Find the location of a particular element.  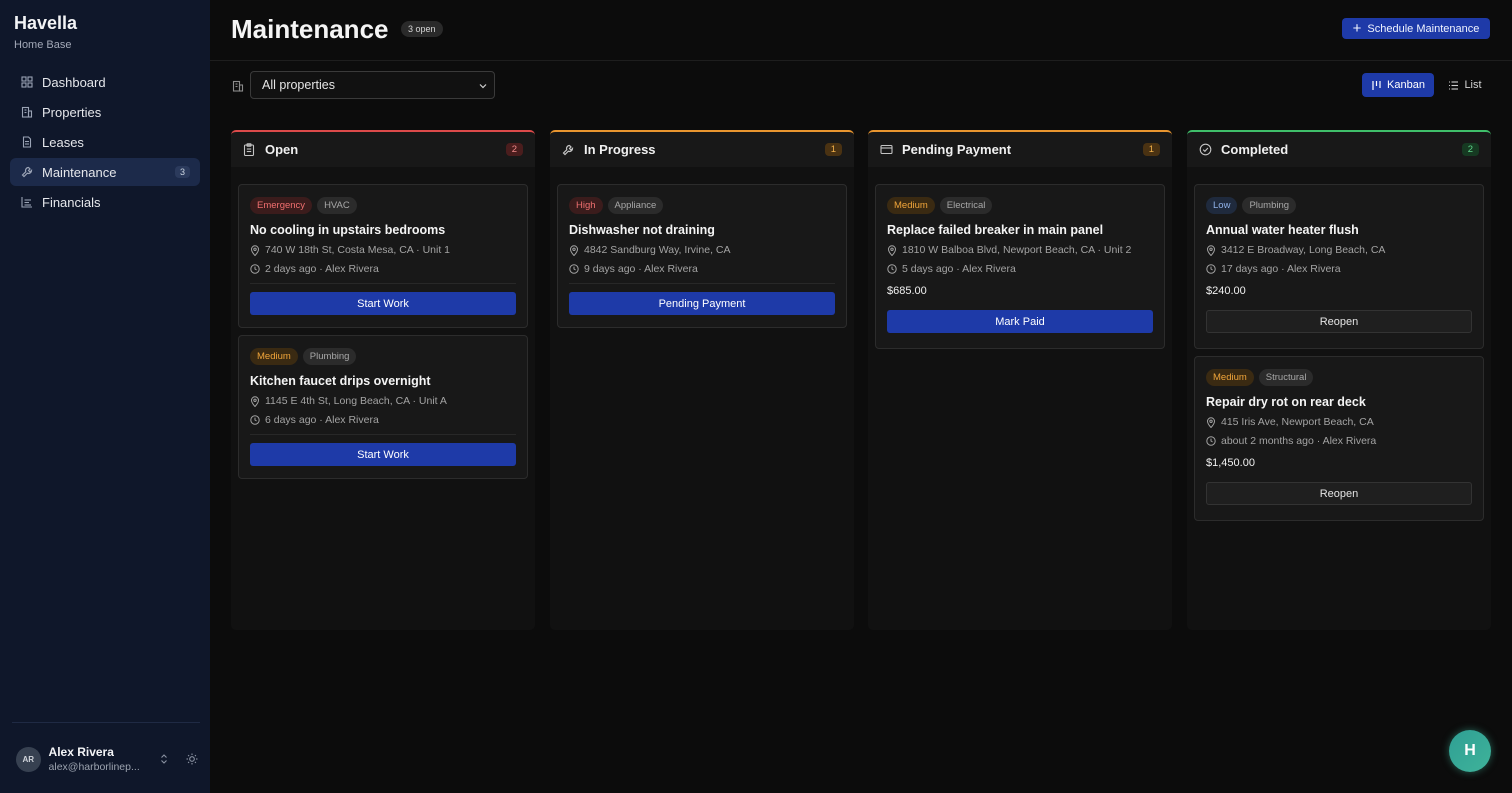

card-tags: Emergency HVAC is located at coordinates (383, 205).